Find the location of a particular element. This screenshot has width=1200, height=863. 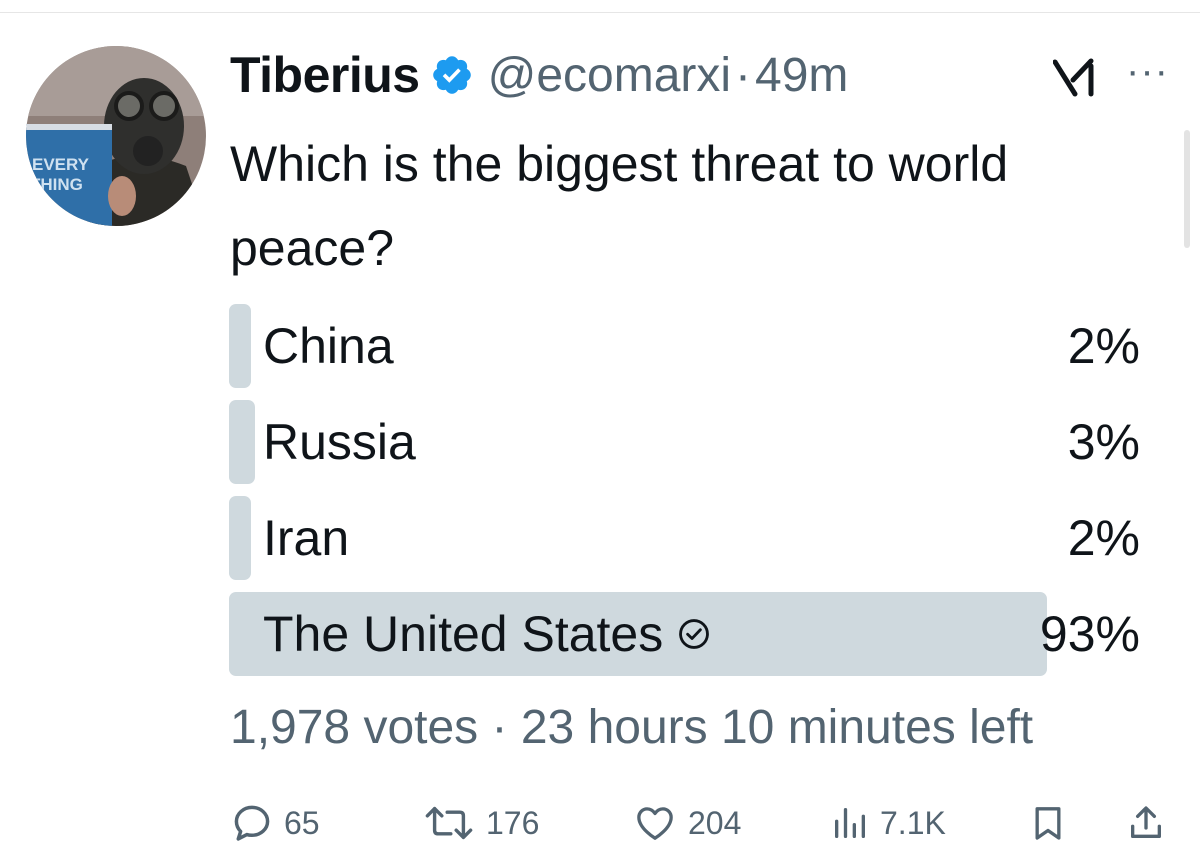

avatar-image: EVERY THING KED is located at coordinates (116, 136).